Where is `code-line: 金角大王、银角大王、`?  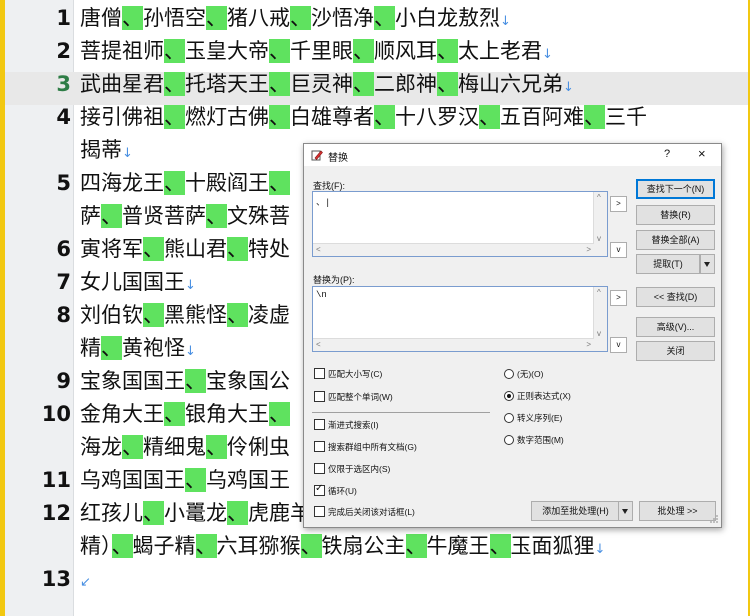
code-line: 金角大王、银角大王、 is located at coordinates (185, 414).